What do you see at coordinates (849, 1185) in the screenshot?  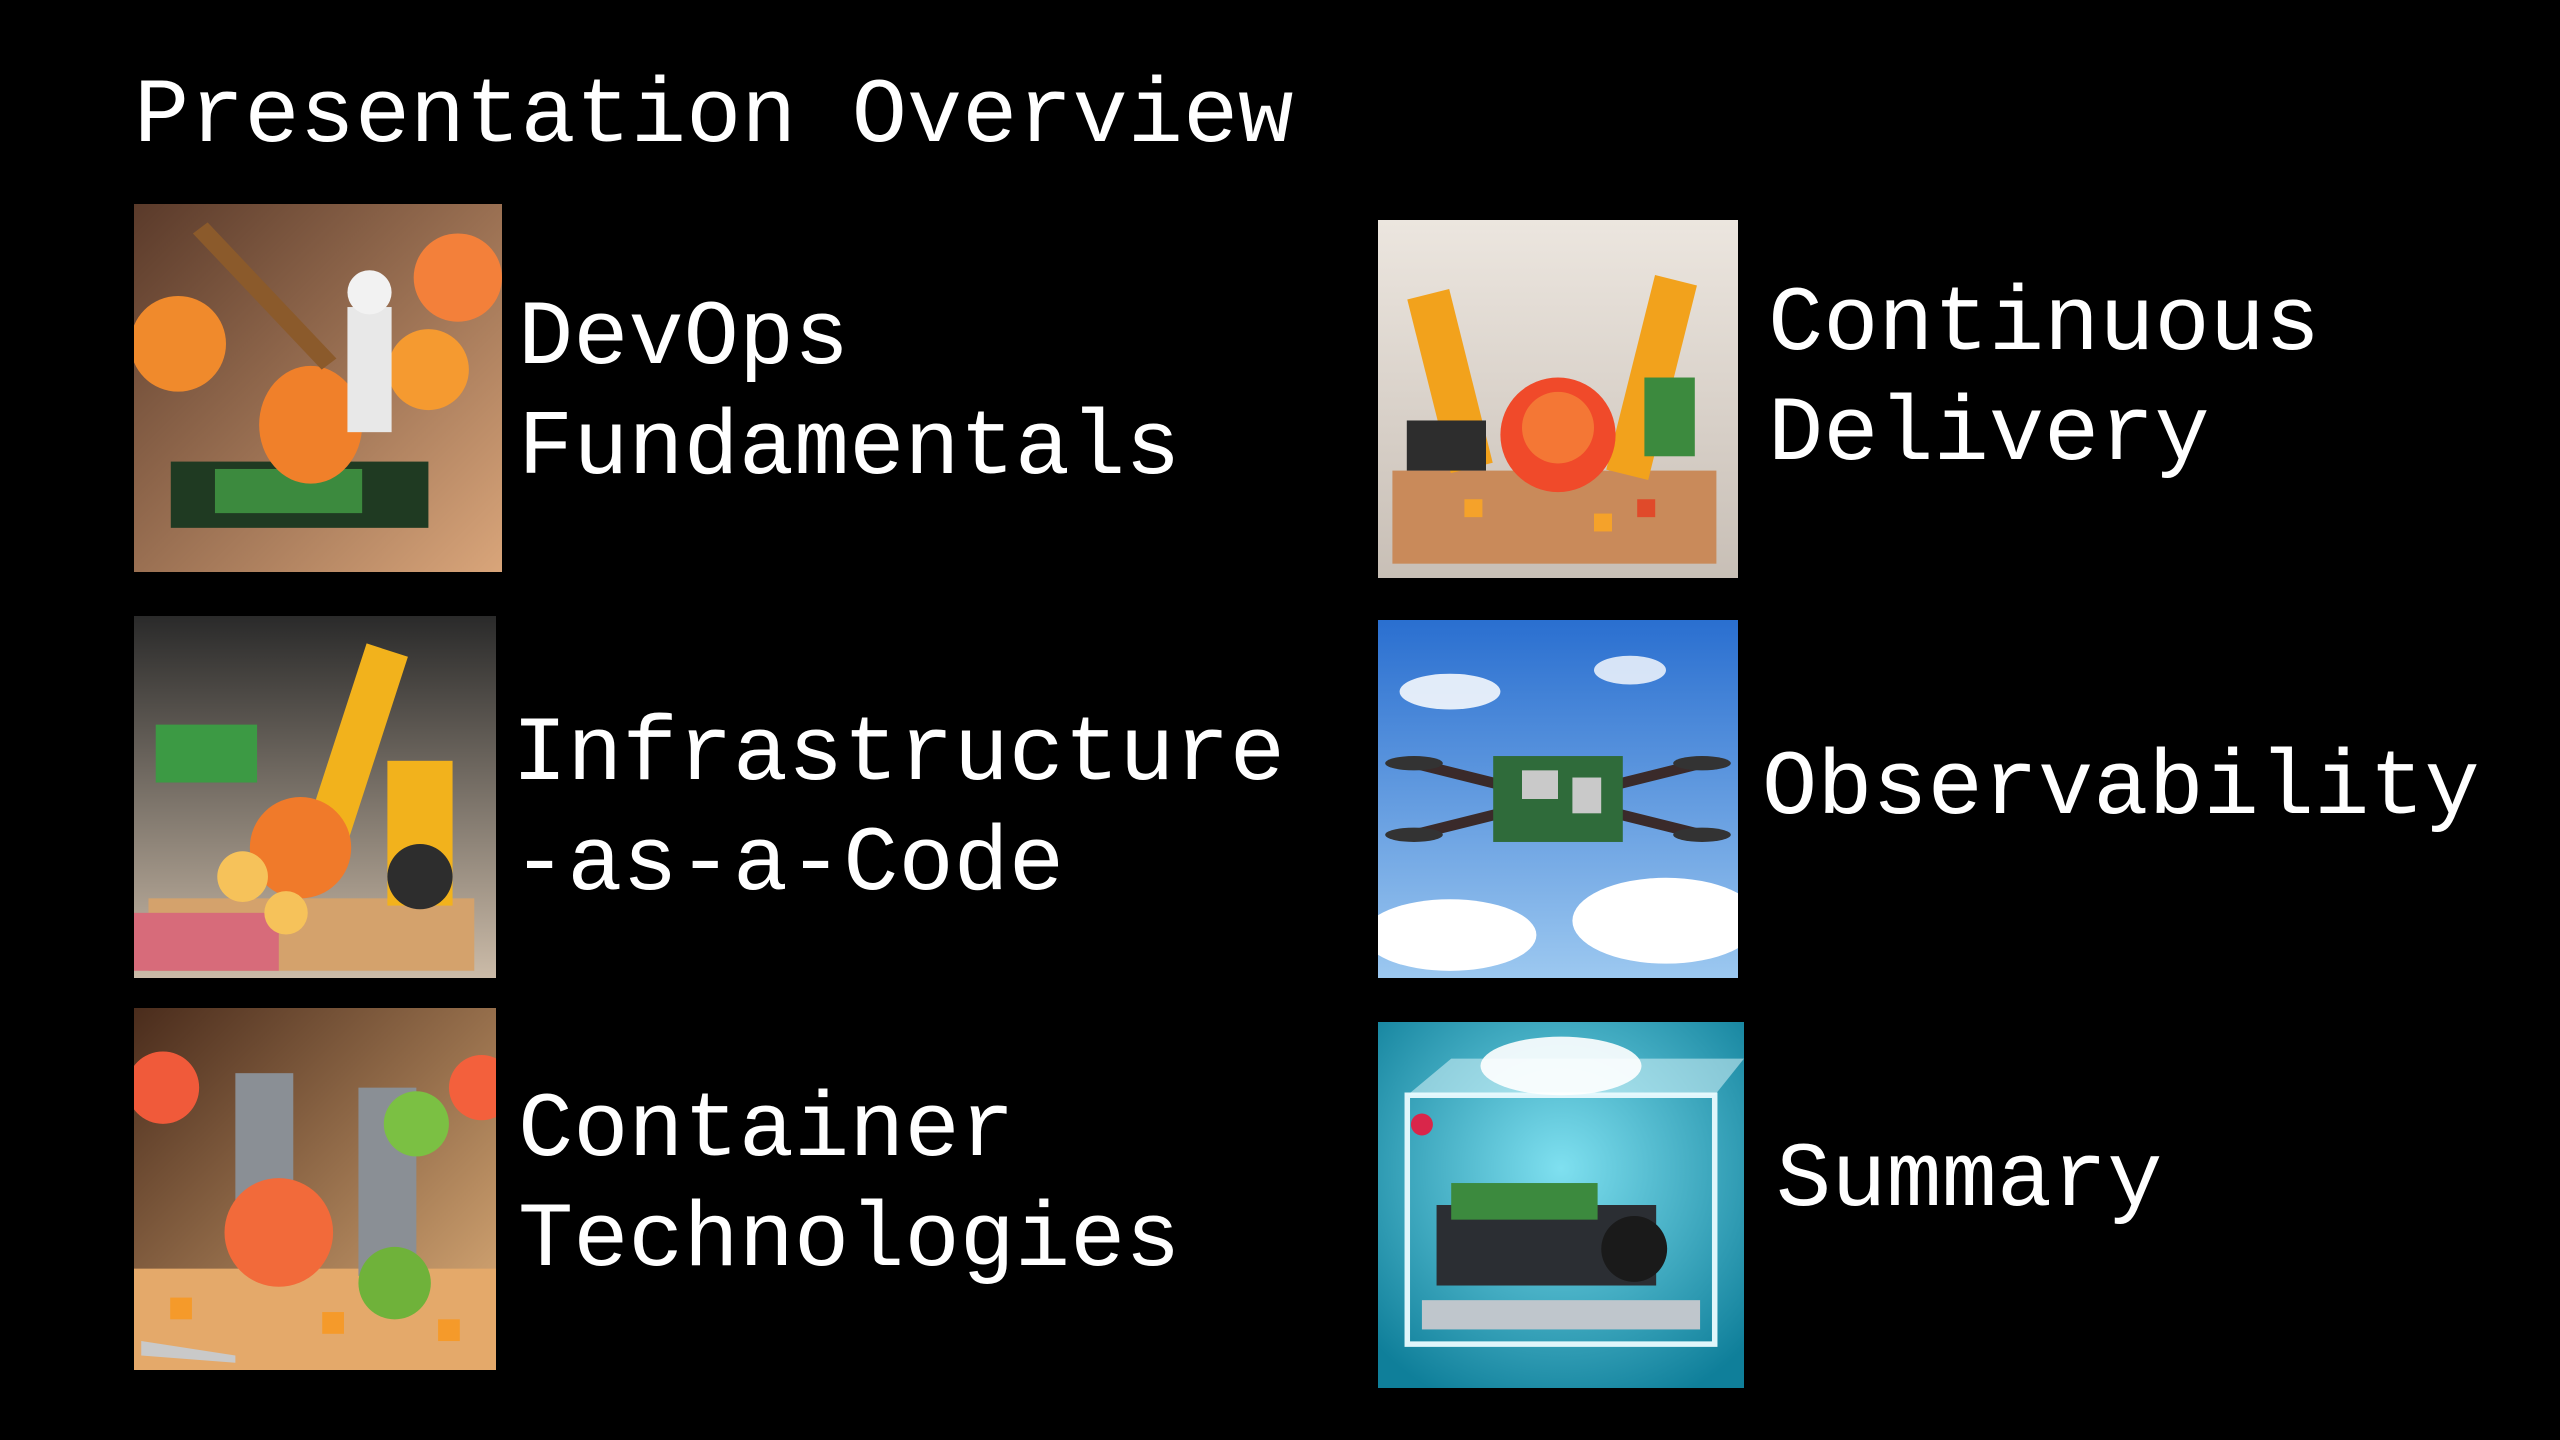 I see `item-label-container-technologies: Container Technologies` at bounding box center [849, 1185].